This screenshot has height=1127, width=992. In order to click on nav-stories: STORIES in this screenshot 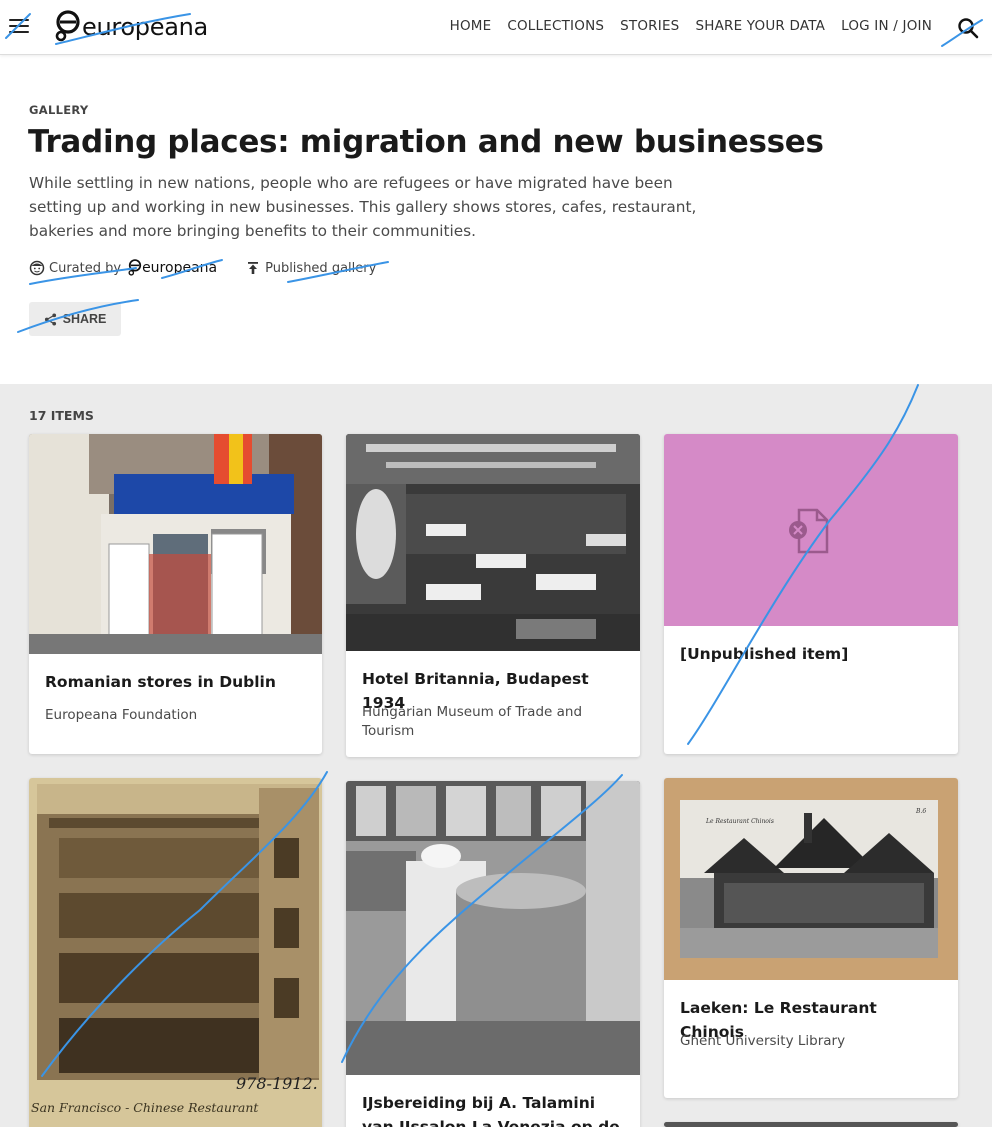, I will do `click(649, 26)`.